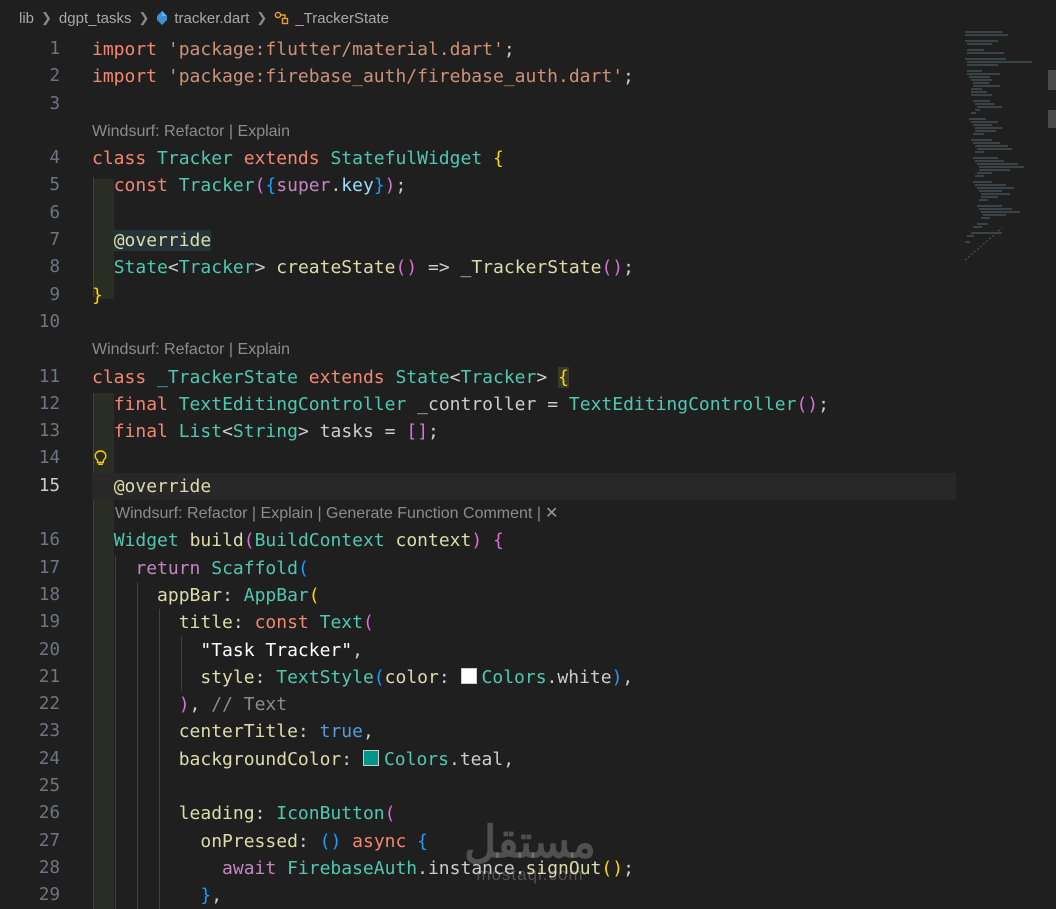 This screenshot has height=909, width=1056. Describe the element at coordinates (1051, 472) in the screenshot. I see `vertical-scrollbar` at that location.